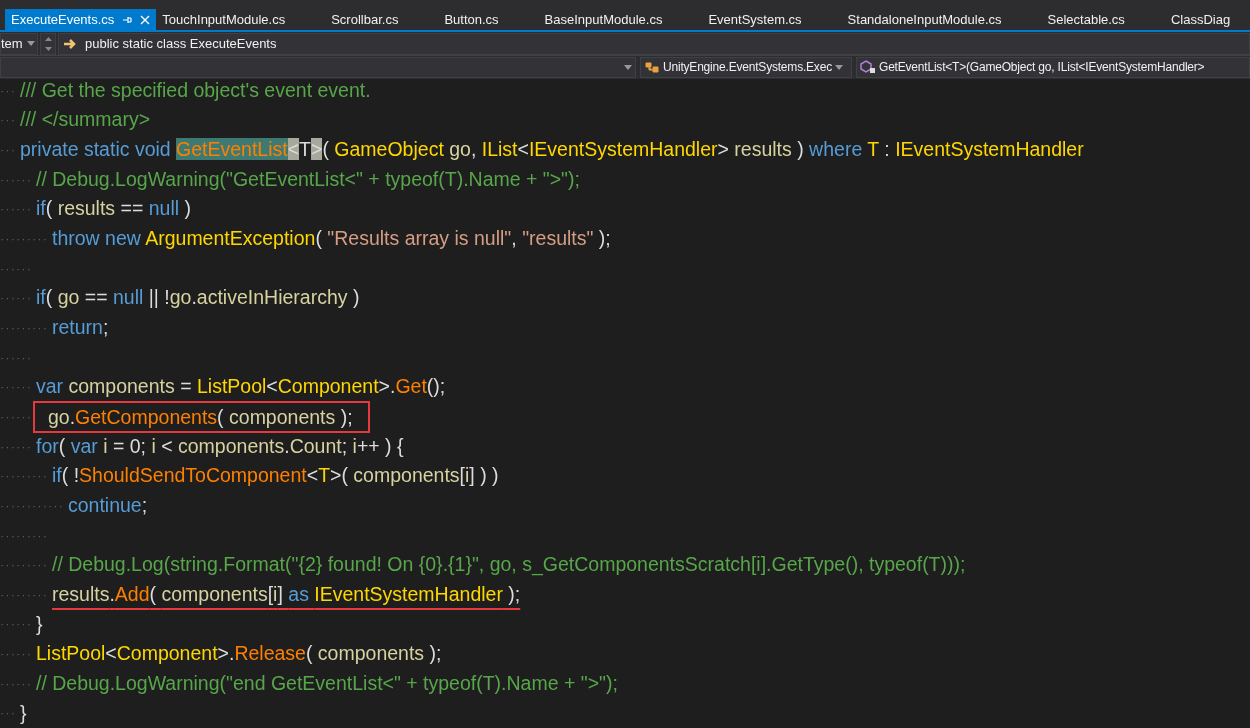  What do you see at coordinates (308, 179) in the screenshot?
I see `code-line: // Debug.LogWarning("GetEventList<" + typeof(T).Name + ">");` at bounding box center [308, 179].